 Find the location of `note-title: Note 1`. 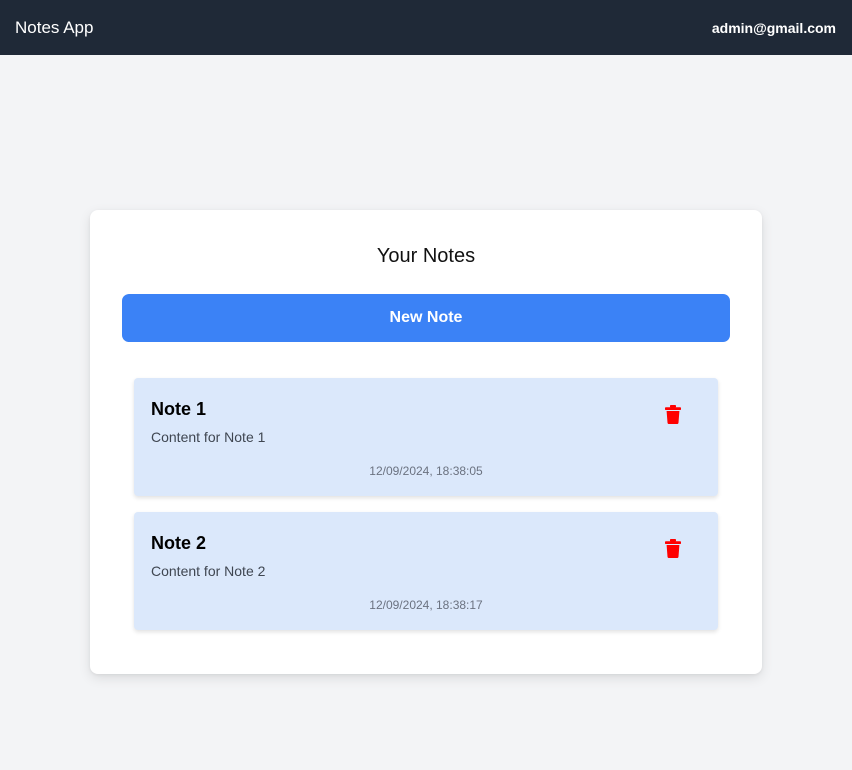

note-title: Note 1 is located at coordinates (179, 409).